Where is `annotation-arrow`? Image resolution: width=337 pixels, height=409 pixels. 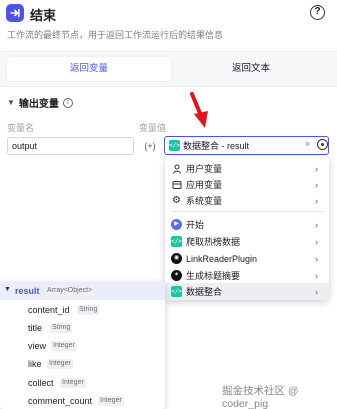 annotation-arrow is located at coordinates (199, 110).